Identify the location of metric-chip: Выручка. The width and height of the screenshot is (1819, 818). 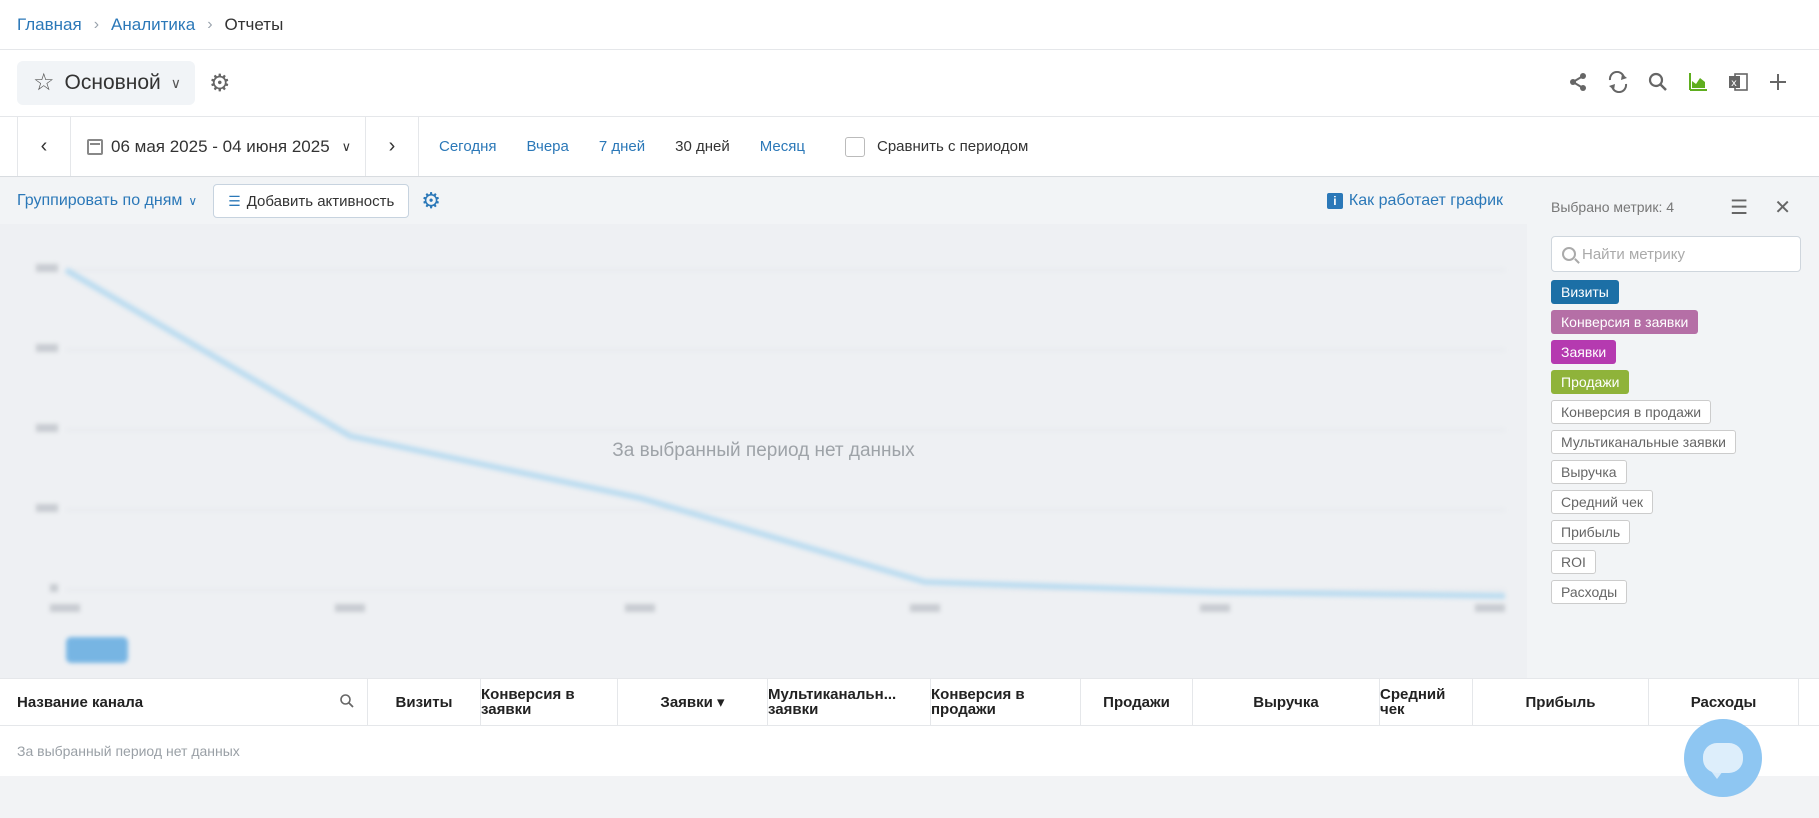
(1589, 472).